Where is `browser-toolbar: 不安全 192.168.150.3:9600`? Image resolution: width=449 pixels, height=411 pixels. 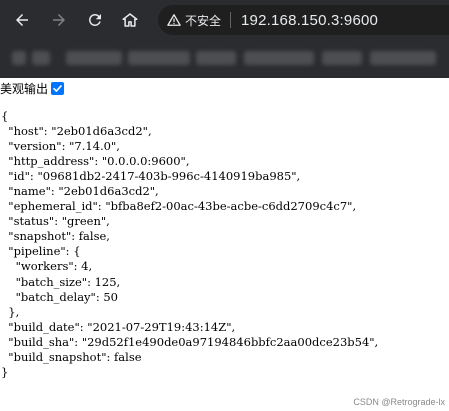 browser-toolbar: 不安全 192.168.150.3:9600 is located at coordinates (224, 20).